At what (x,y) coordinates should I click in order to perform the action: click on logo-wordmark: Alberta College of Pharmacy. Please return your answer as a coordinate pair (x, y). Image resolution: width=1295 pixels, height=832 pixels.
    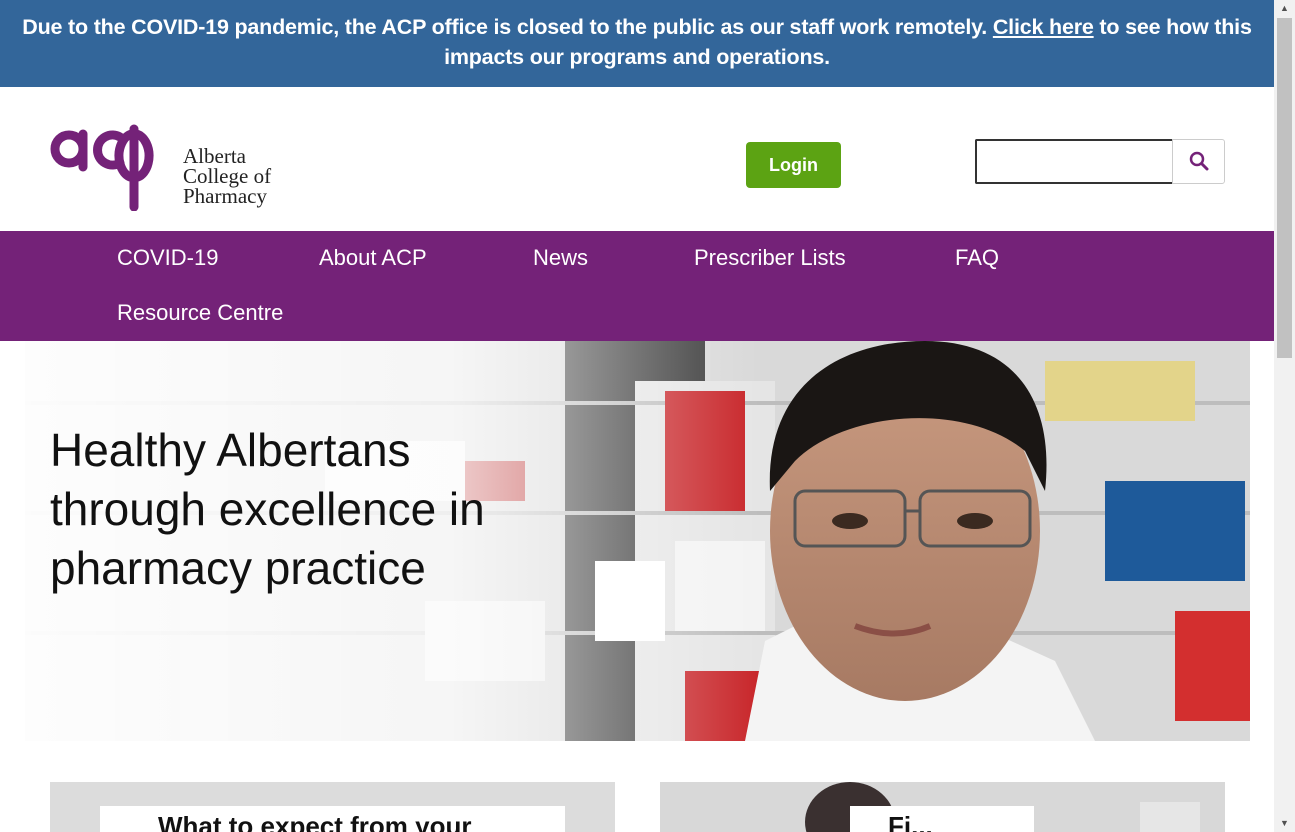
    Looking at the image, I should click on (227, 176).